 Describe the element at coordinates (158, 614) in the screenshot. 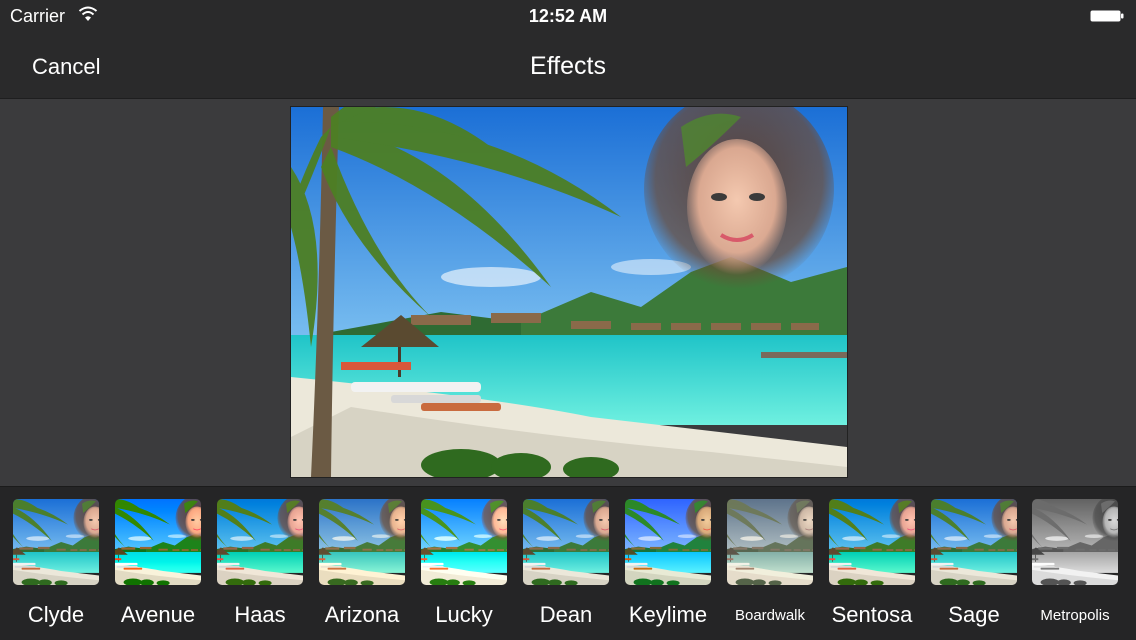

I see `effect-label: Avenue` at that location.